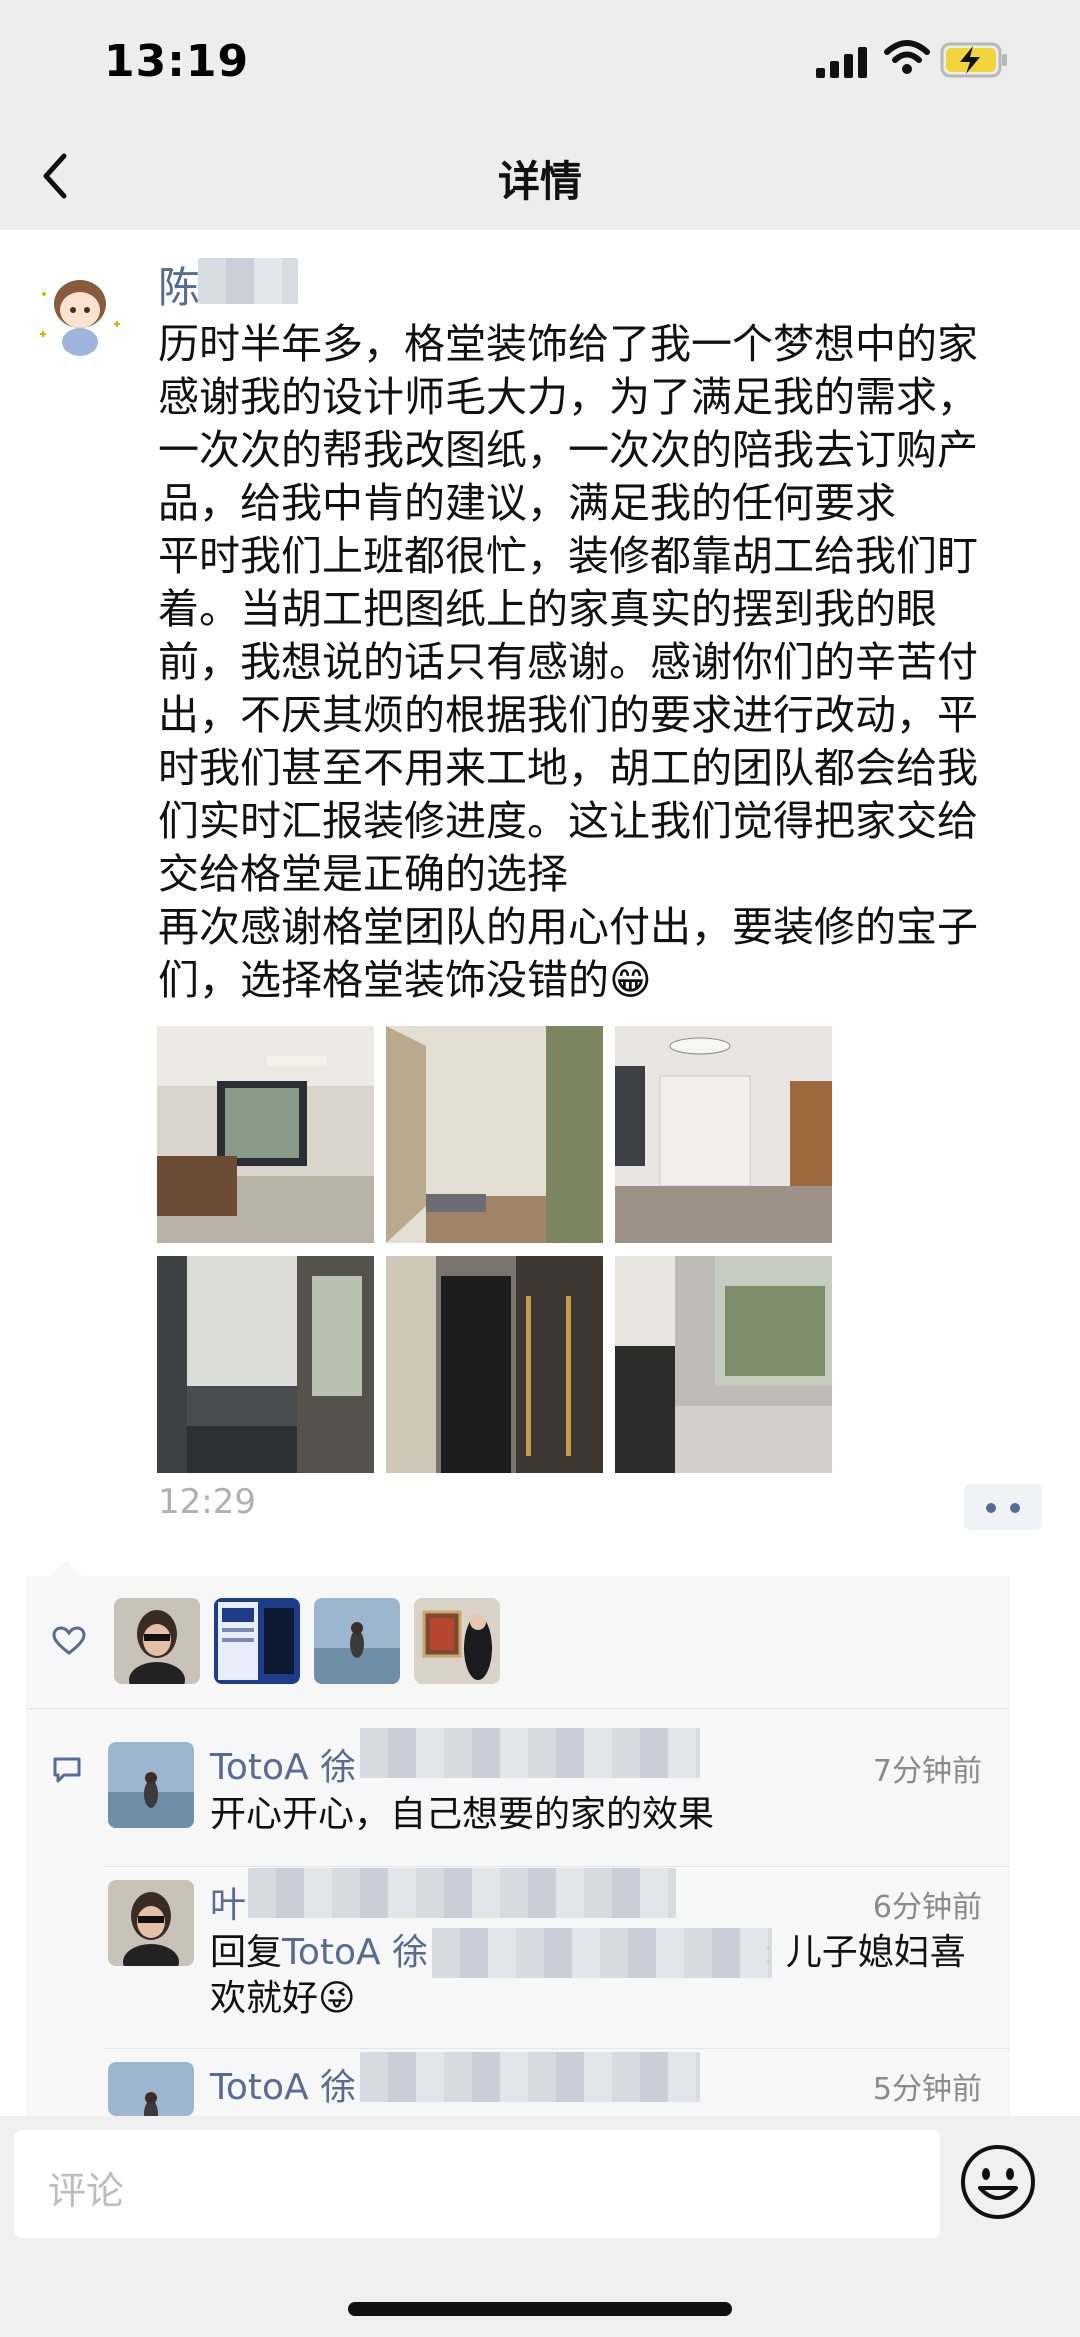 The width and height of the screenshot is (1080, 2337). Describe the element at coordinates (568, 927) in the screenshot. I see `post-line: 再次感谢格堂团队的用心付出，要装修的宝子` at that location.